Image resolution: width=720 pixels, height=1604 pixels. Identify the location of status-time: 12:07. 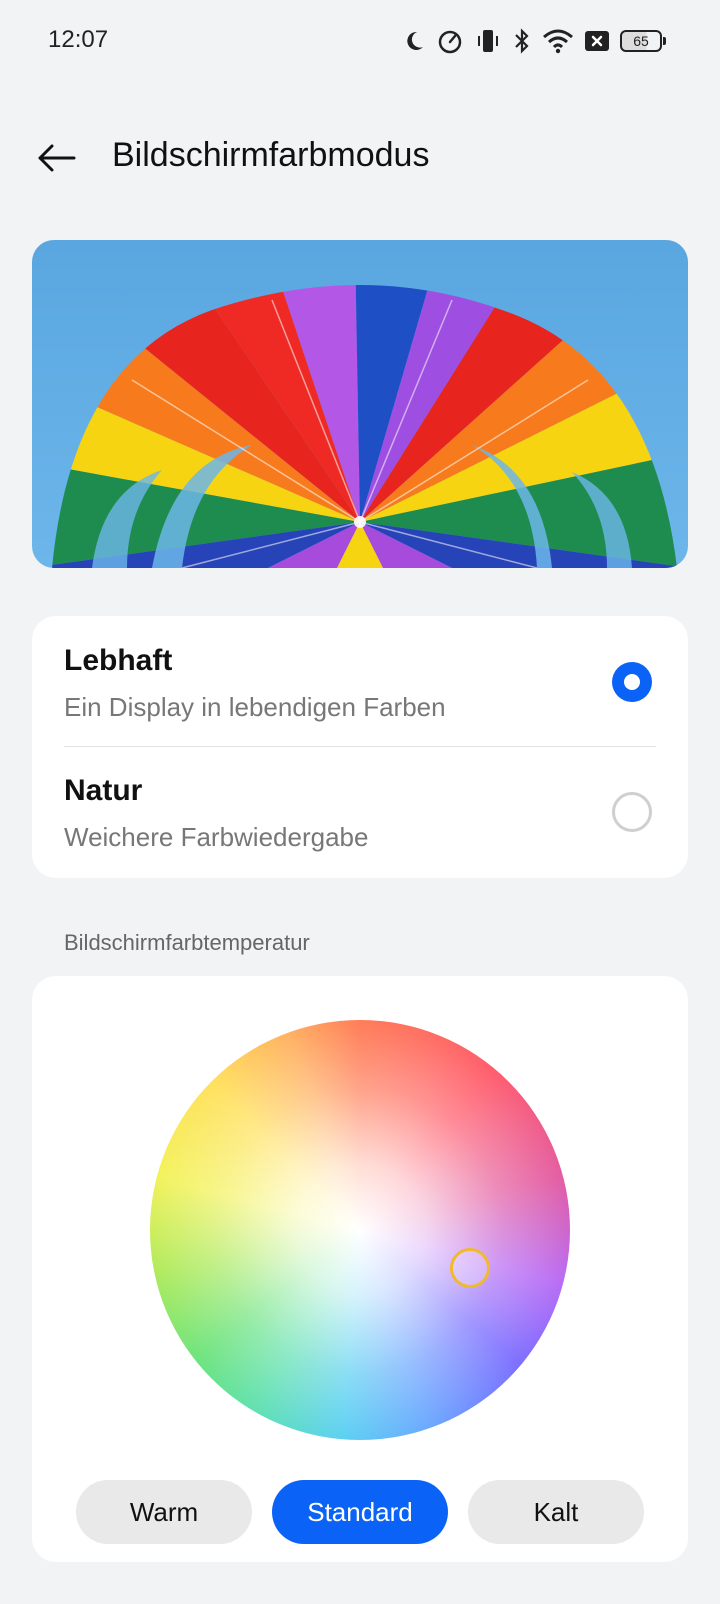
(78, 39).